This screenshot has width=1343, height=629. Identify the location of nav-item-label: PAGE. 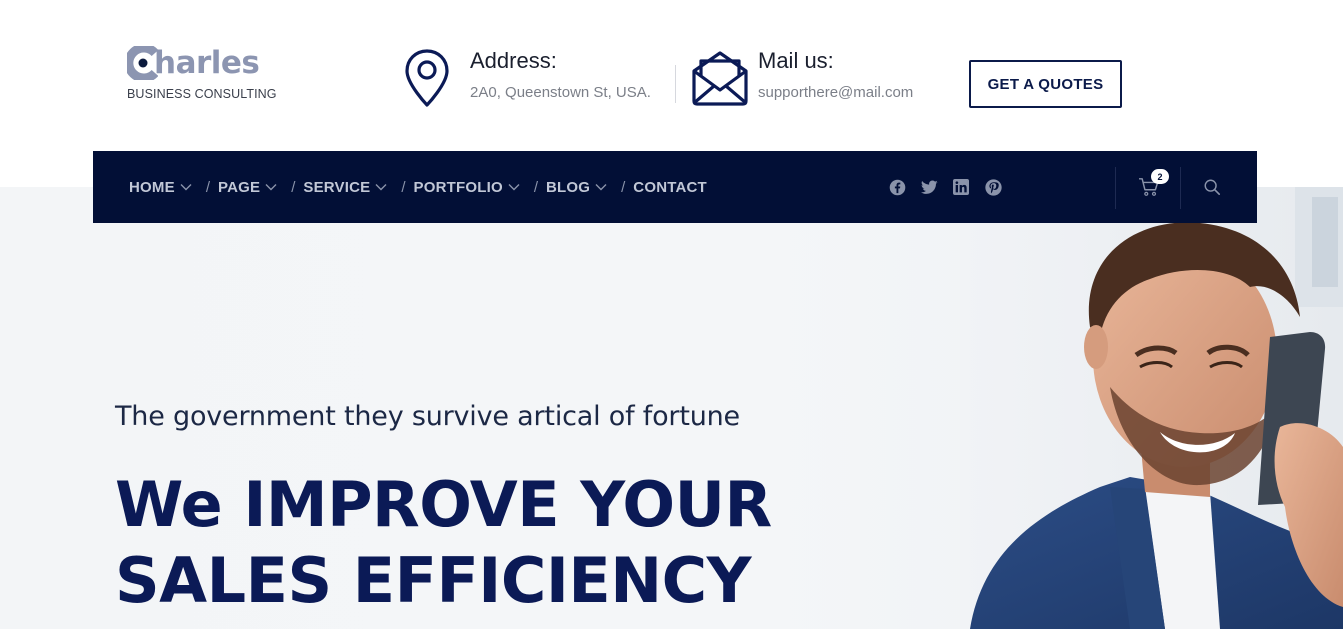
(239, 187).